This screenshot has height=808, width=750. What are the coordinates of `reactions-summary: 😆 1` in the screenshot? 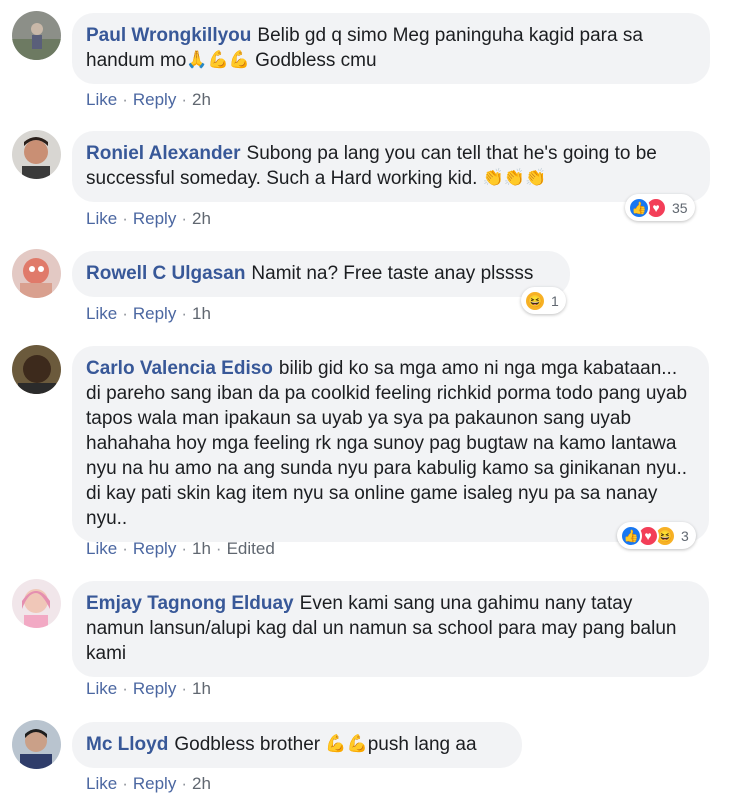 It's located at (543, 300).